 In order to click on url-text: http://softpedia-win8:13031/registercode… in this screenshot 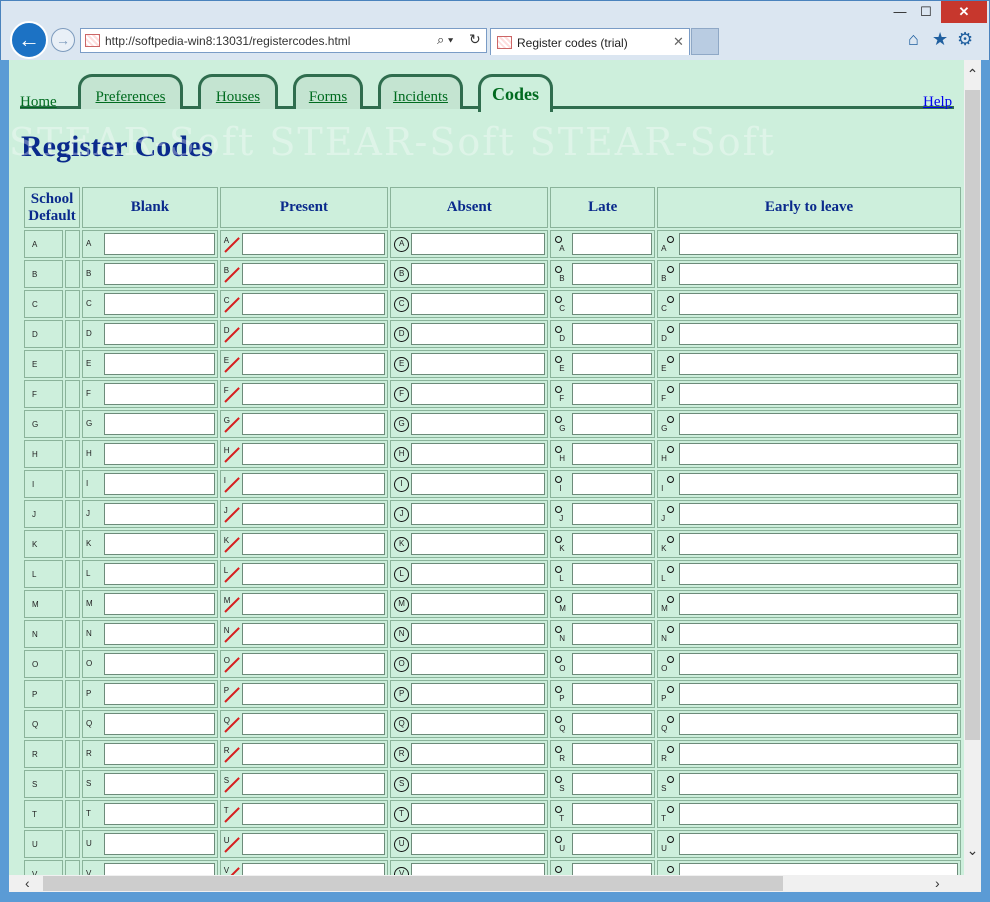, I will do `click(227, 41)`.